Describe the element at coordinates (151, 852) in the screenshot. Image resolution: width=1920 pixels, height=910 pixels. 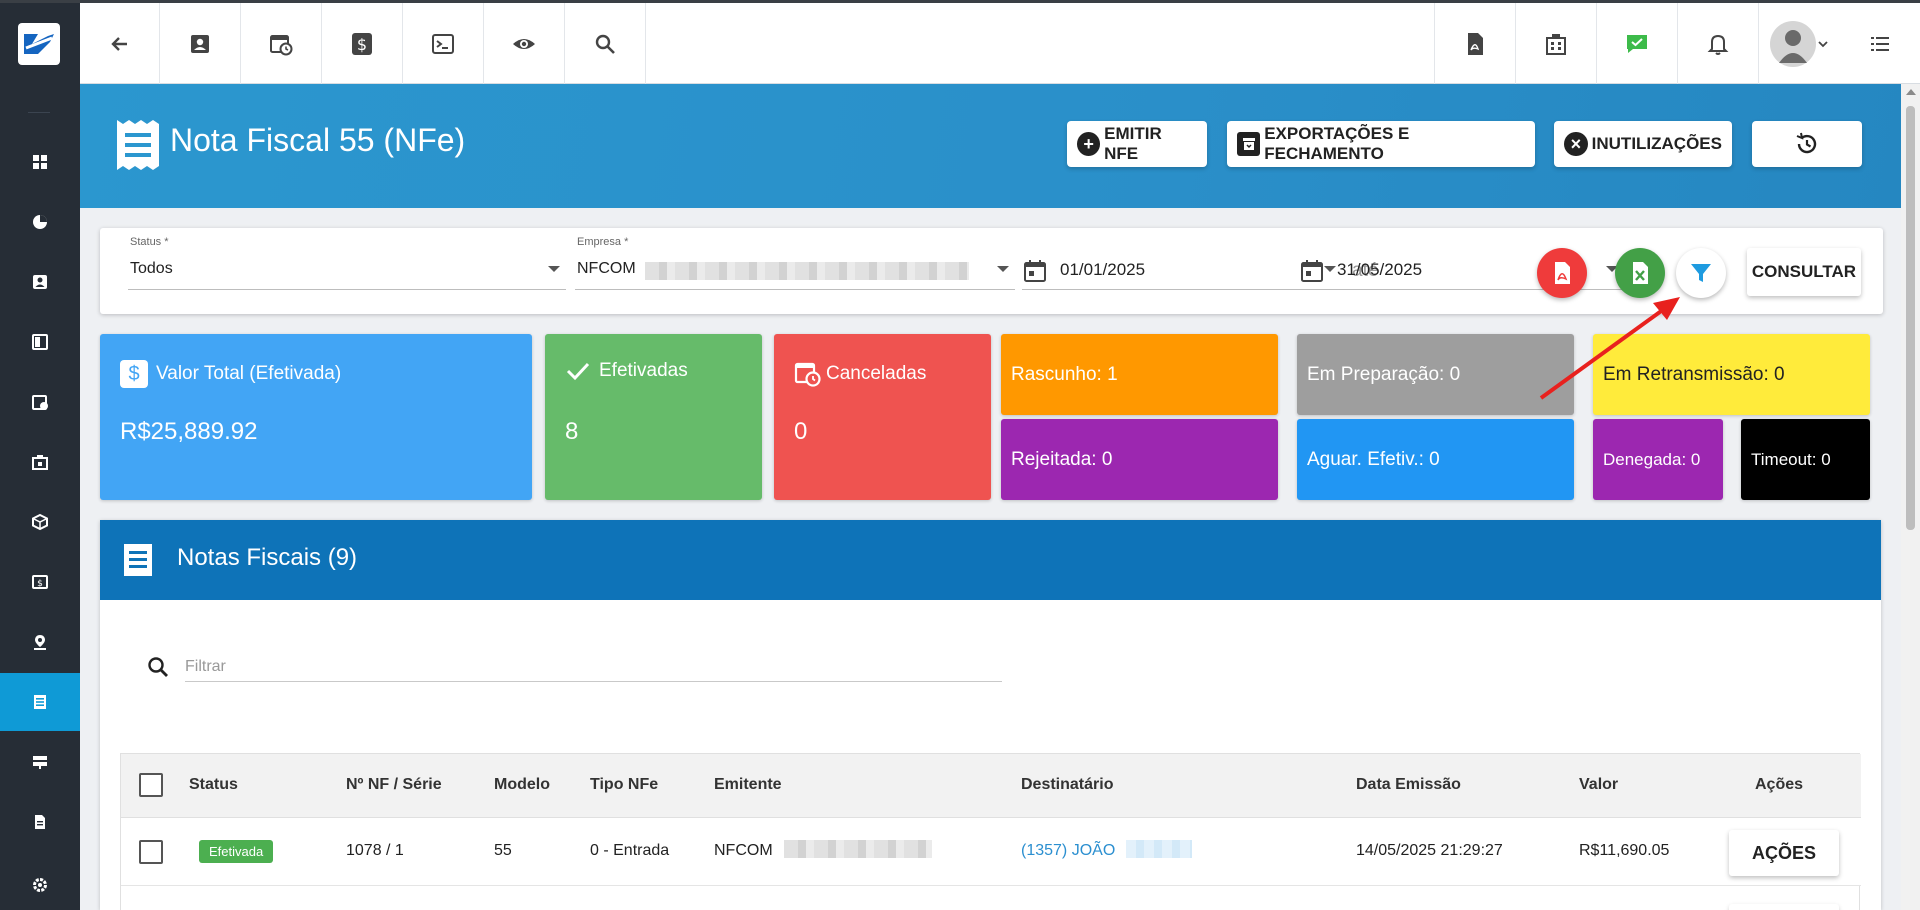
I see `row-checkbox` at that location.